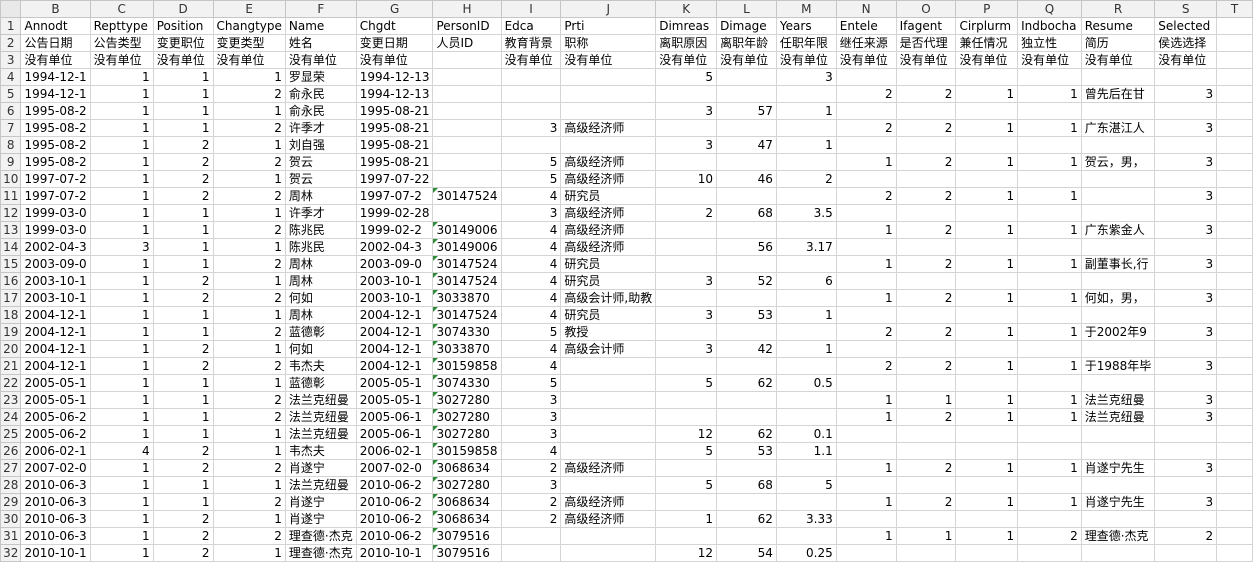  What do you see at coordinates (55, 196) in the screenshot?
I see `cell-b: 1997-07-2` at bounding box center [55, 196].